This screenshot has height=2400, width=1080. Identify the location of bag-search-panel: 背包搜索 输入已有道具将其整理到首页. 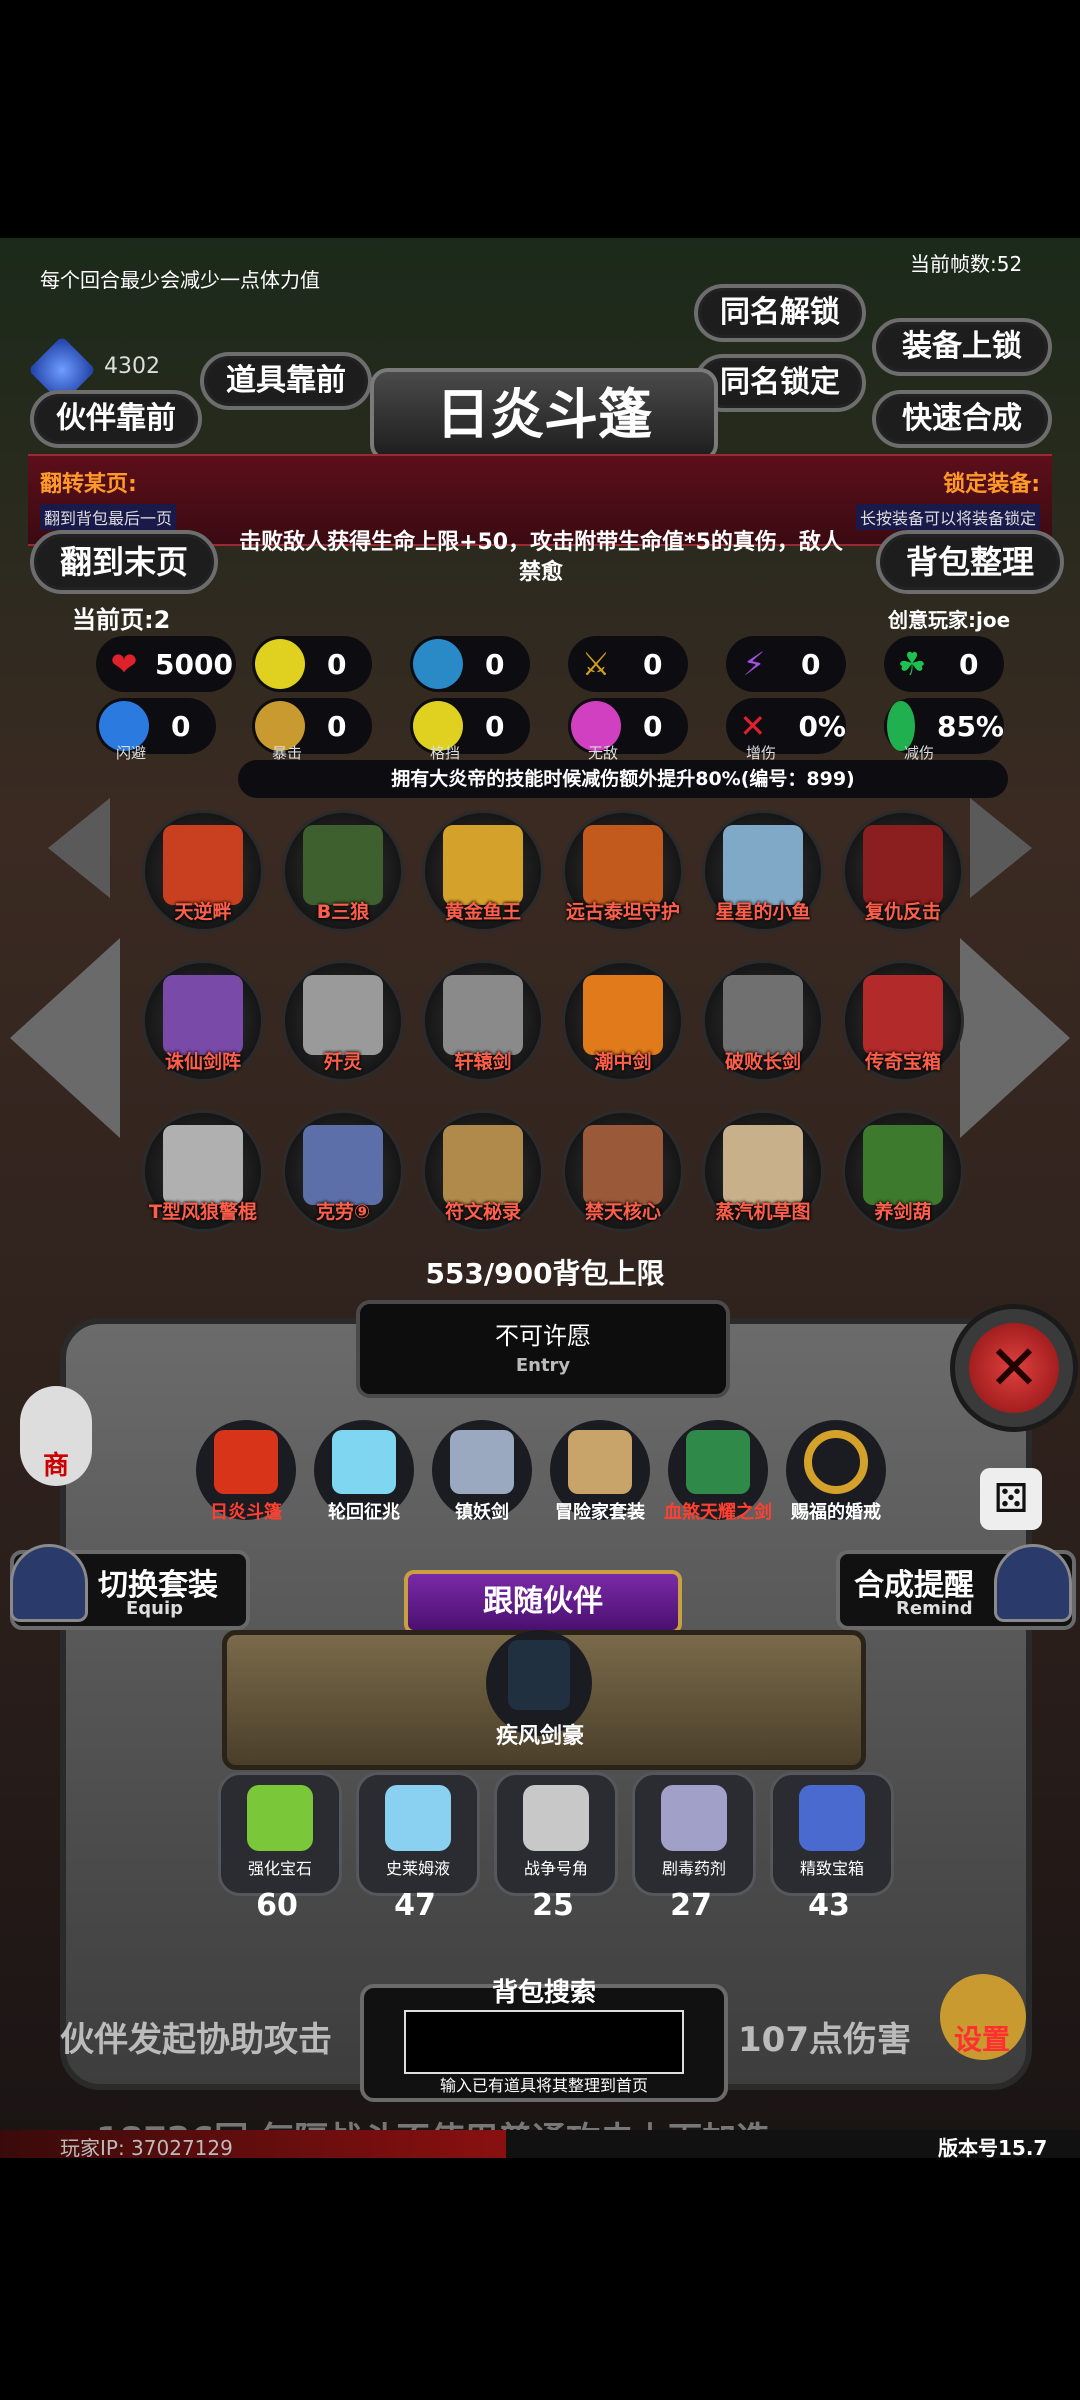
(544, 2040).